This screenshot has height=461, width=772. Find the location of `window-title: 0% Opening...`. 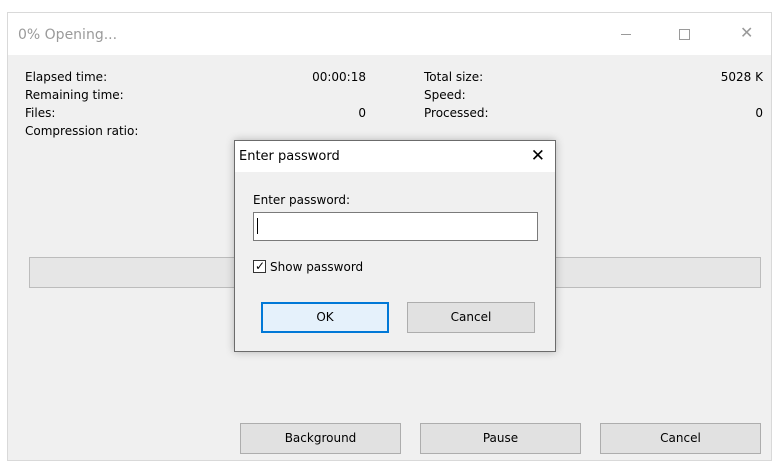

window-title: 0% Opening... is located at coordinates (68, 35).